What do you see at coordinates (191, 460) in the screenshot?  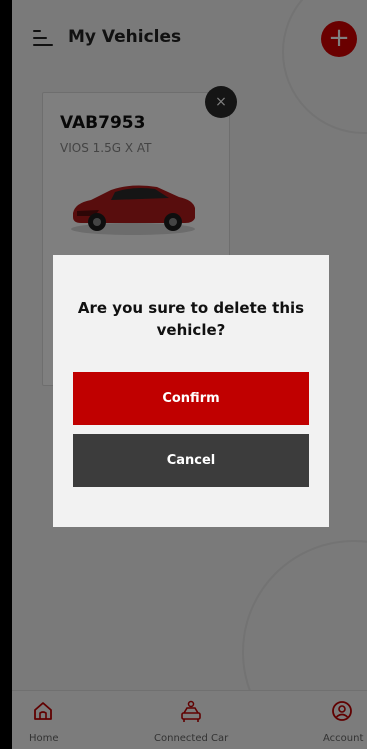 I see `cancel-button: Cancel` at bounding box center [191, 460].